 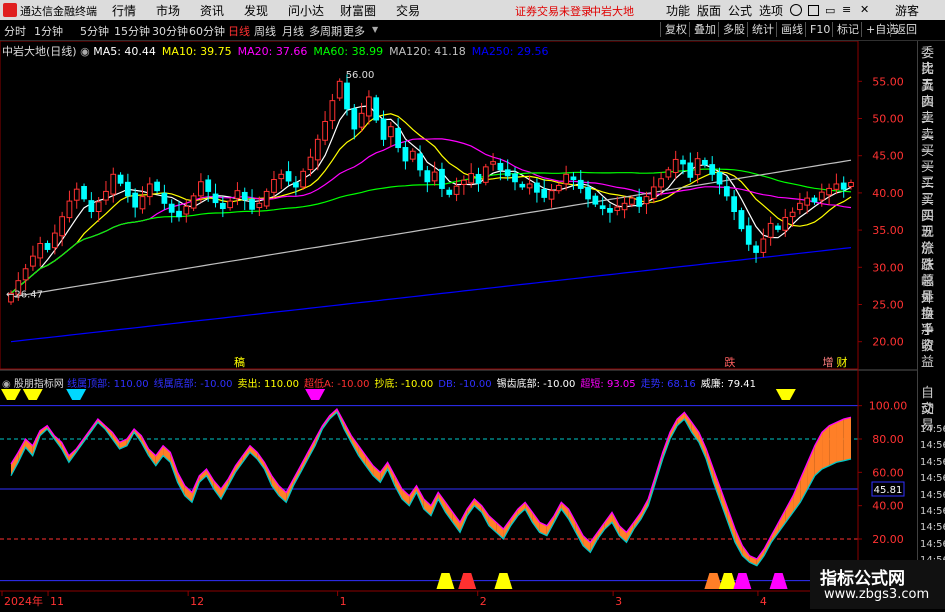 What do you see at coordinates (207, 31) in the screenshot?
I see `tab-60min: 60分钟` at bounding box center [207, 31].